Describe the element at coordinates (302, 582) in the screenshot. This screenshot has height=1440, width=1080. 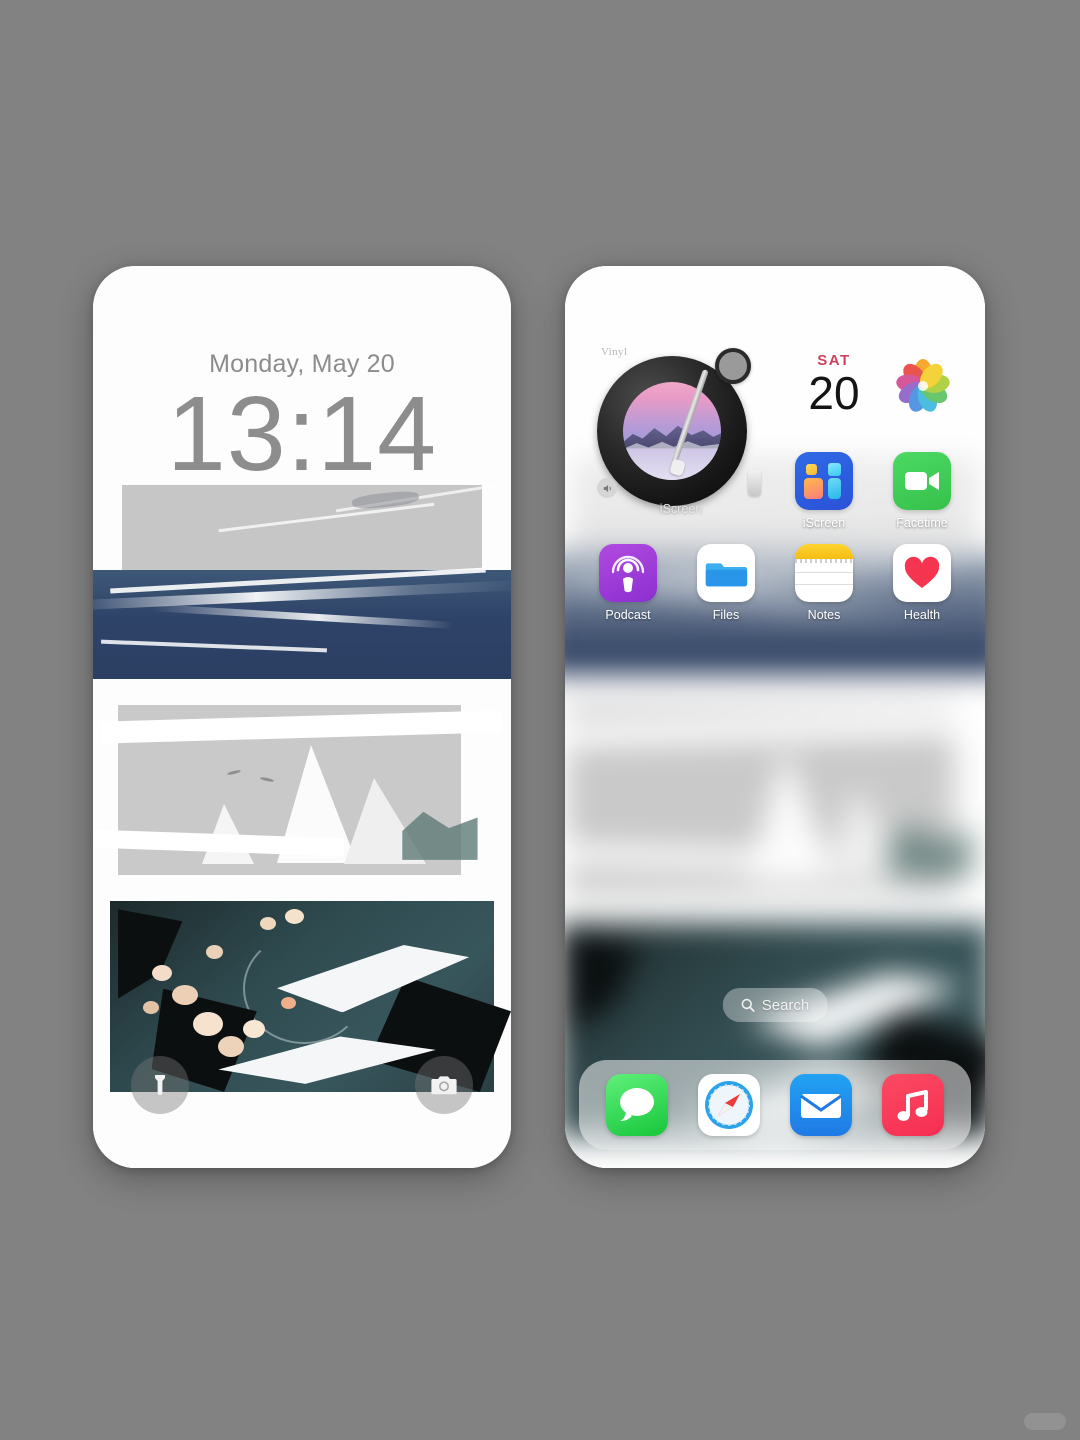
I see `wallpaper-band-sea` at that location.